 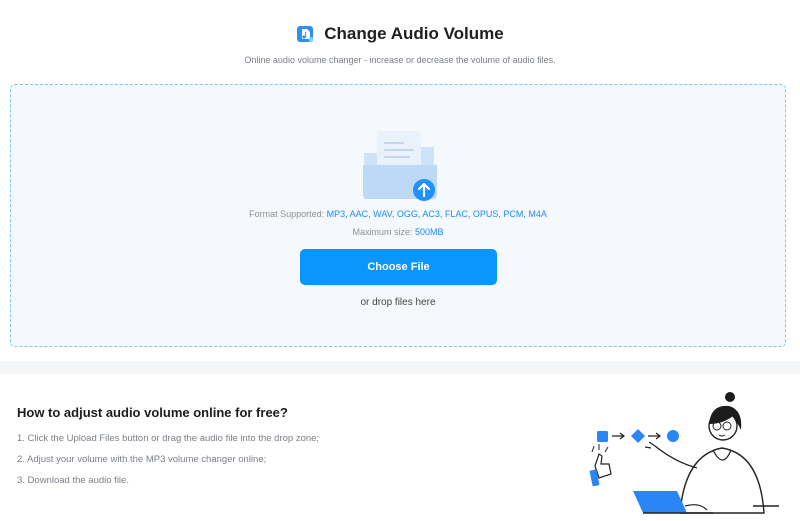 What do you see at coordinates (414, 33) in the screenshot?
I see `page-title: Change Audio Volume` at bounding box center [414, 33].